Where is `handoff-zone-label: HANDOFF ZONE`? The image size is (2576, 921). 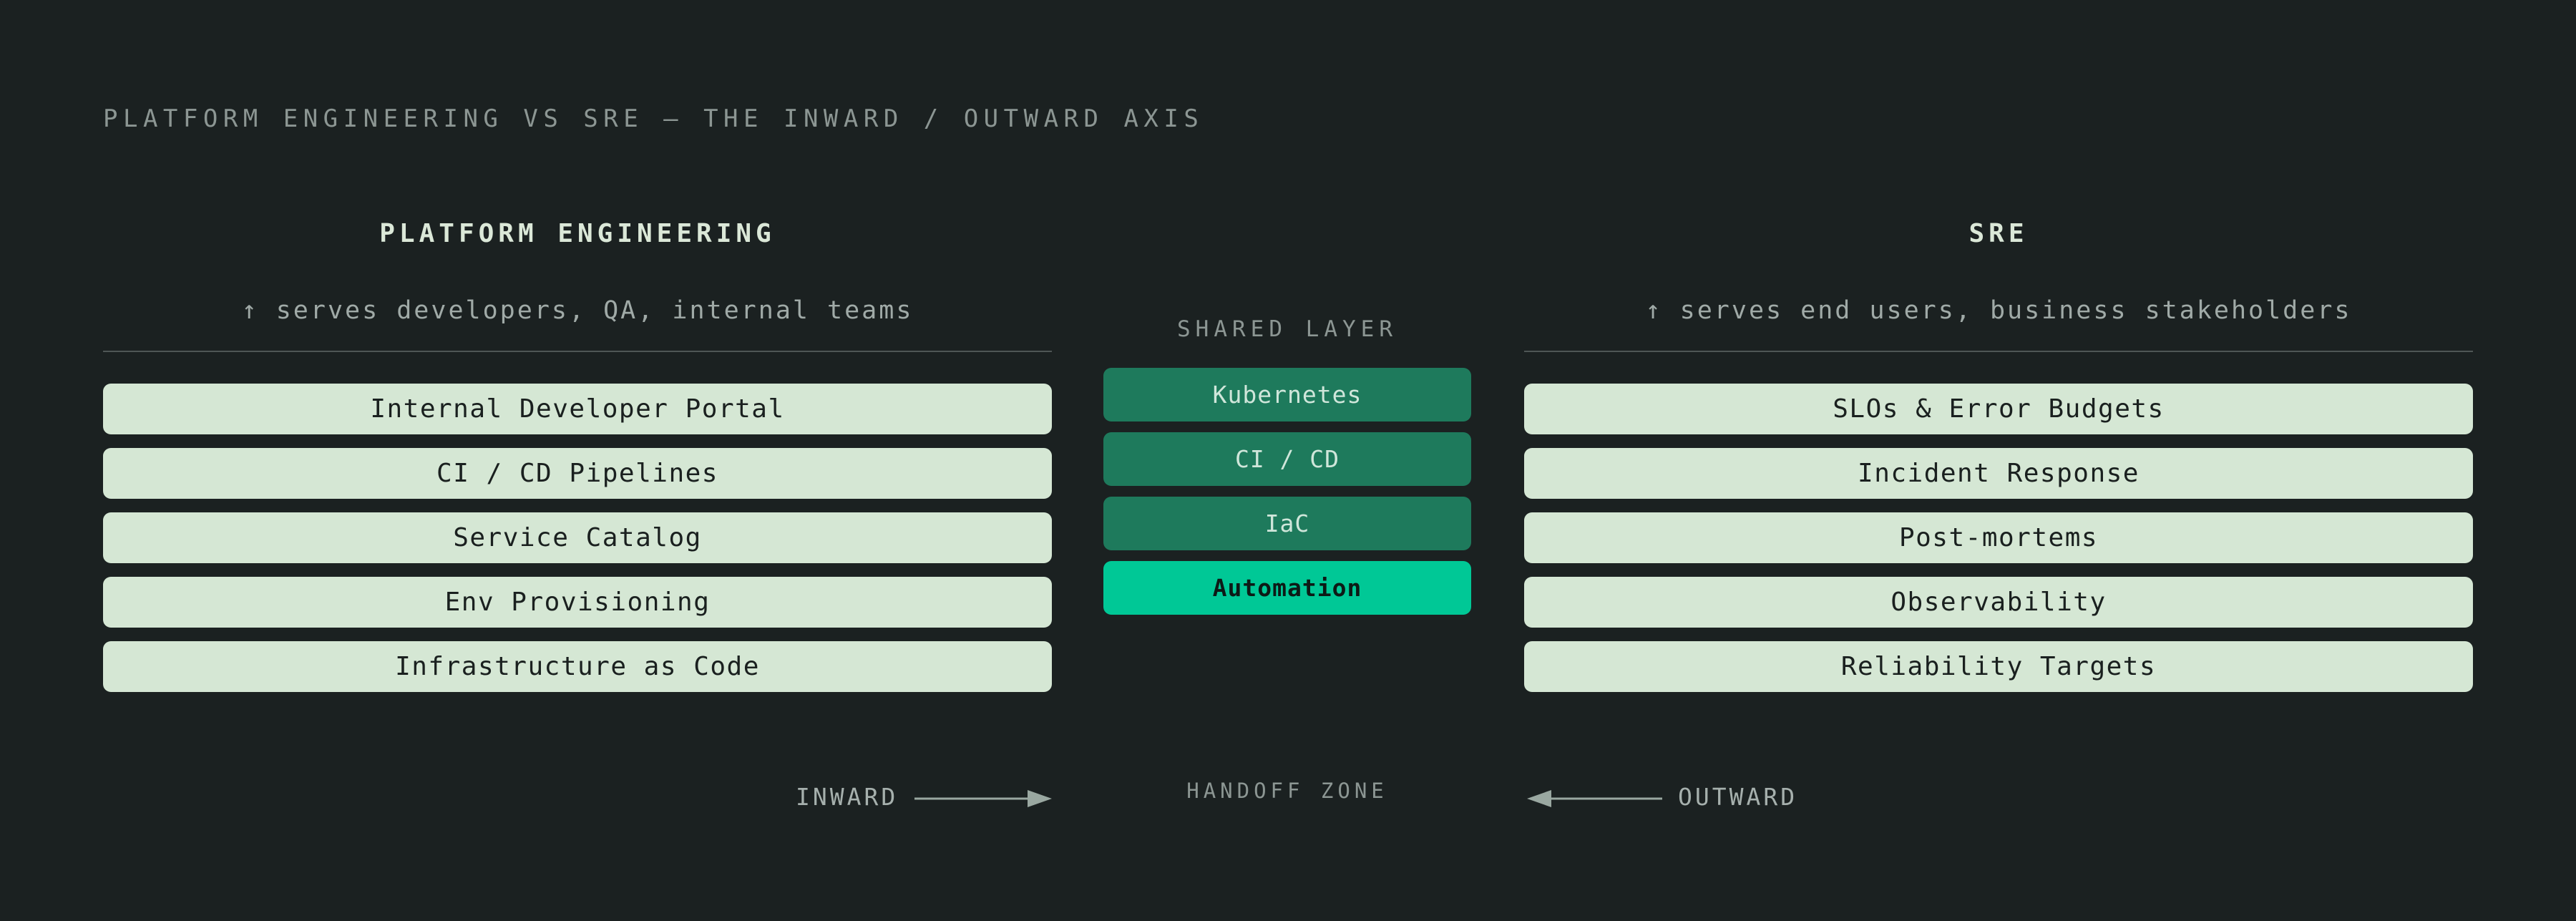
handoff-zone-label: HANDOFF ZONE is located at coordinates (1287, 791).